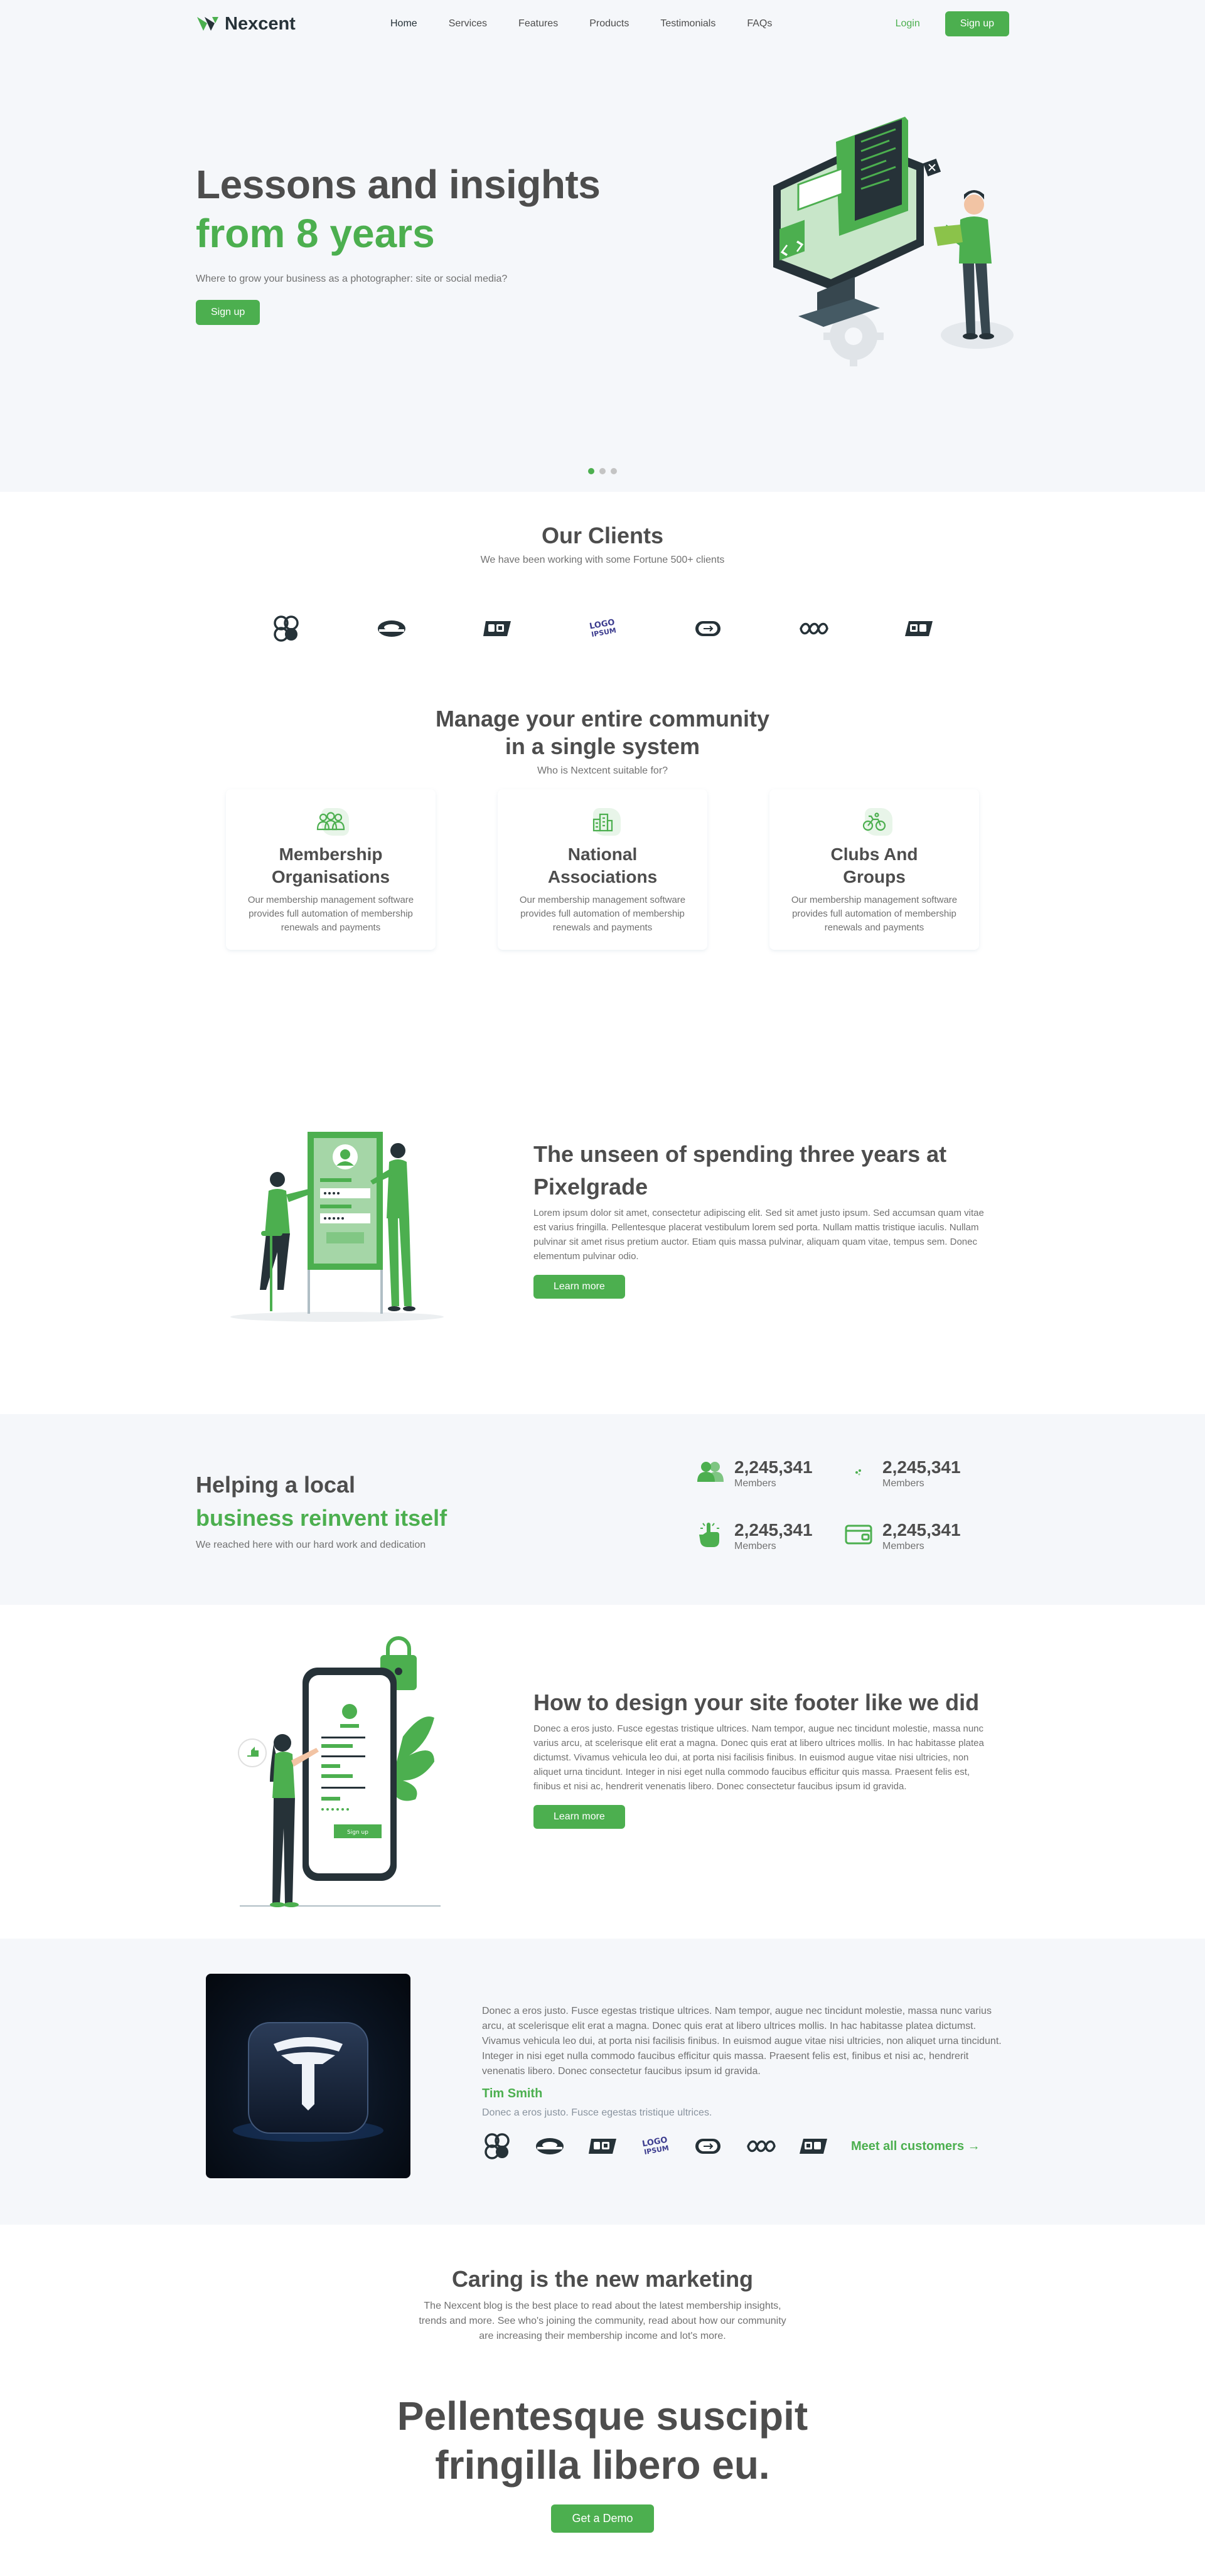 The height and width of the screenshot is (2576, 1205). Describe the element at coordinates (602, 719) in the screenshot. I see `community-title-line1: Manage your entire community` at that location.